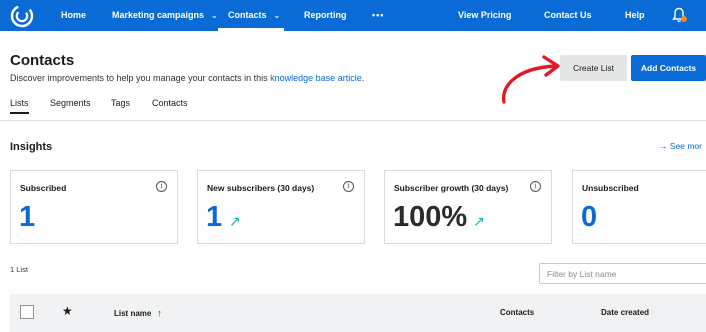  What do you see at coordinates (94, 207) in the screenshot?
I see `insight-card-subscribed: Subscribed i 1` at bounding box center [94, 207].